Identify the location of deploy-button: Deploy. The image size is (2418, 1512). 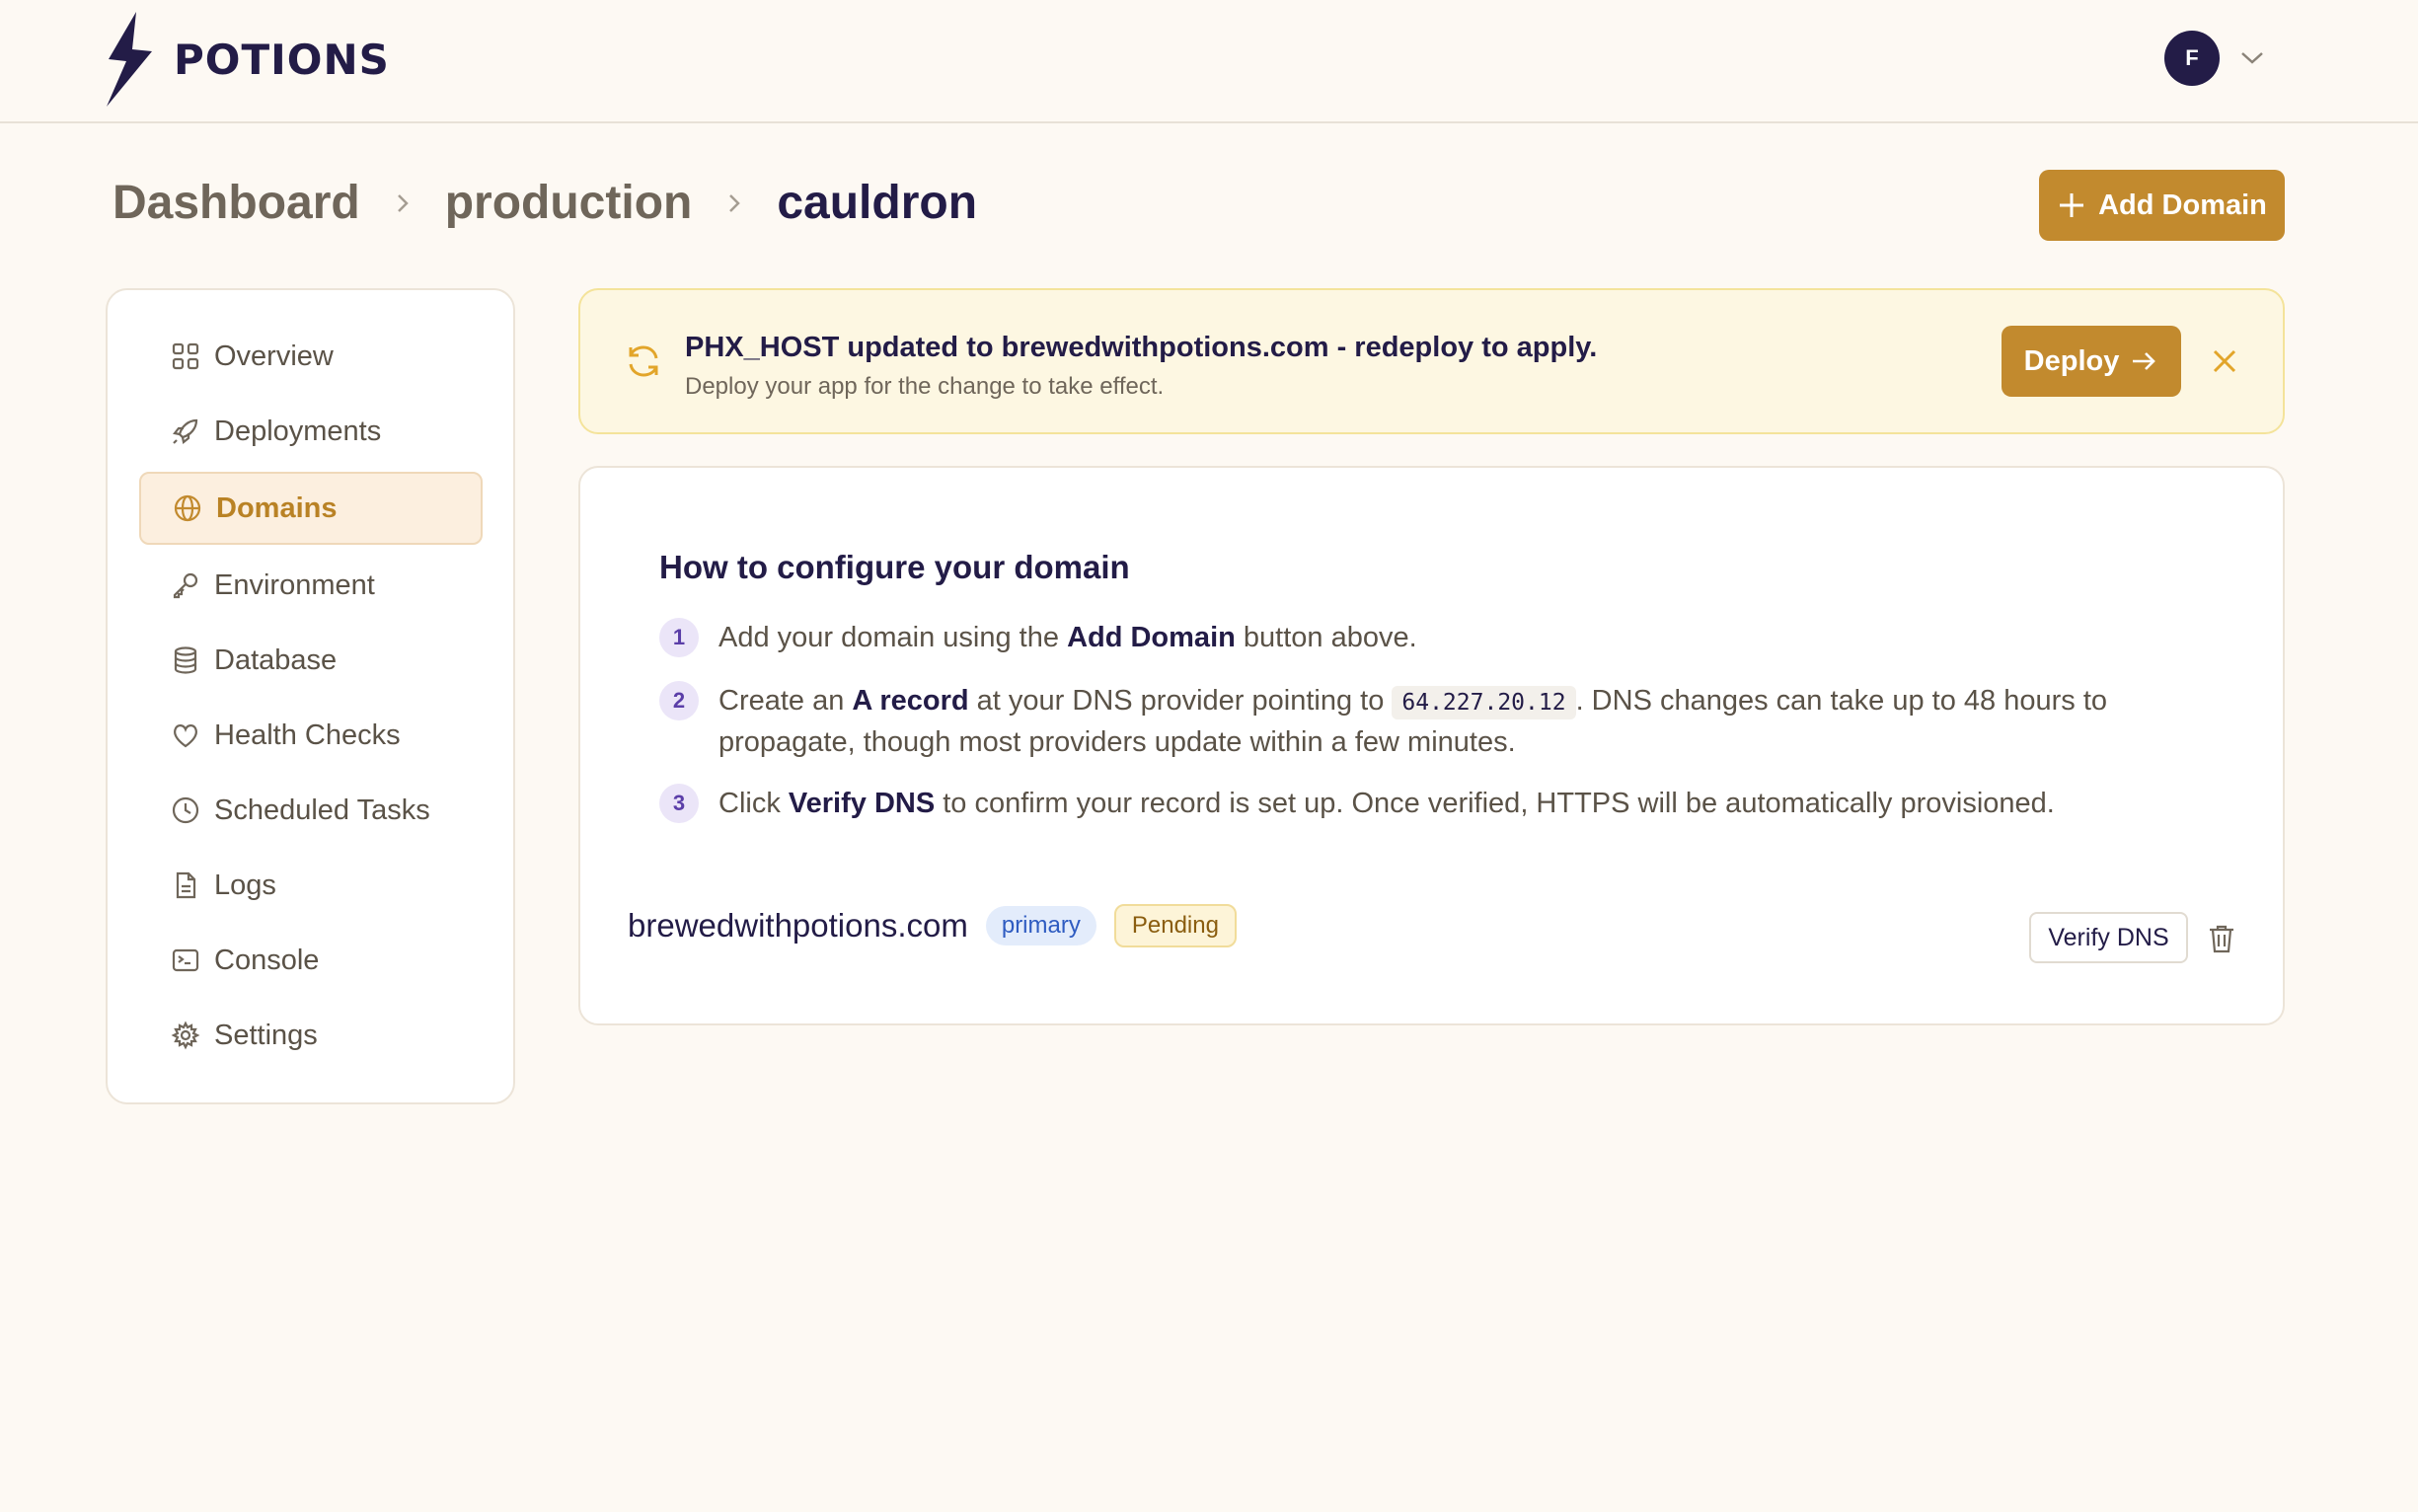
(2091, 361).